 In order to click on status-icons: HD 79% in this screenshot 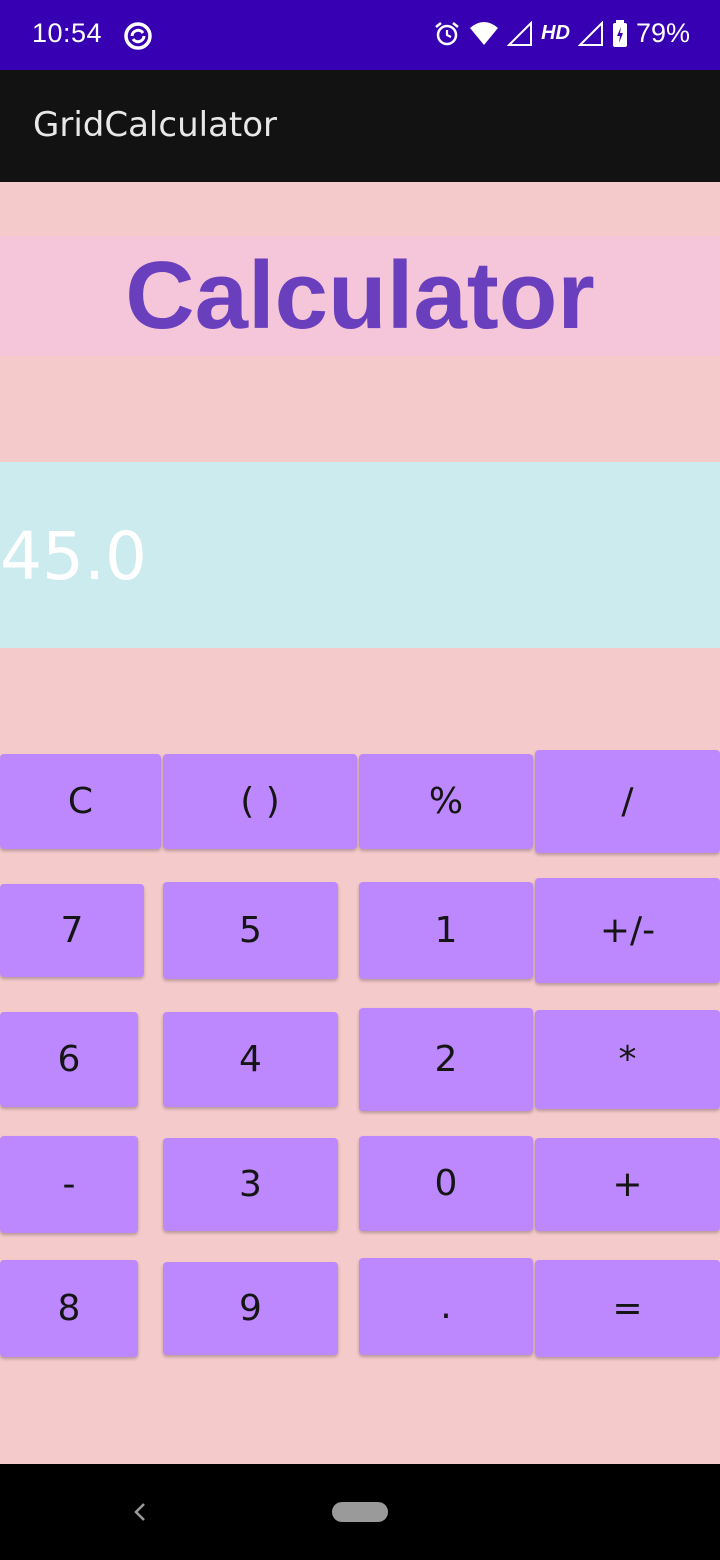, I will do `click(561, 33)`.